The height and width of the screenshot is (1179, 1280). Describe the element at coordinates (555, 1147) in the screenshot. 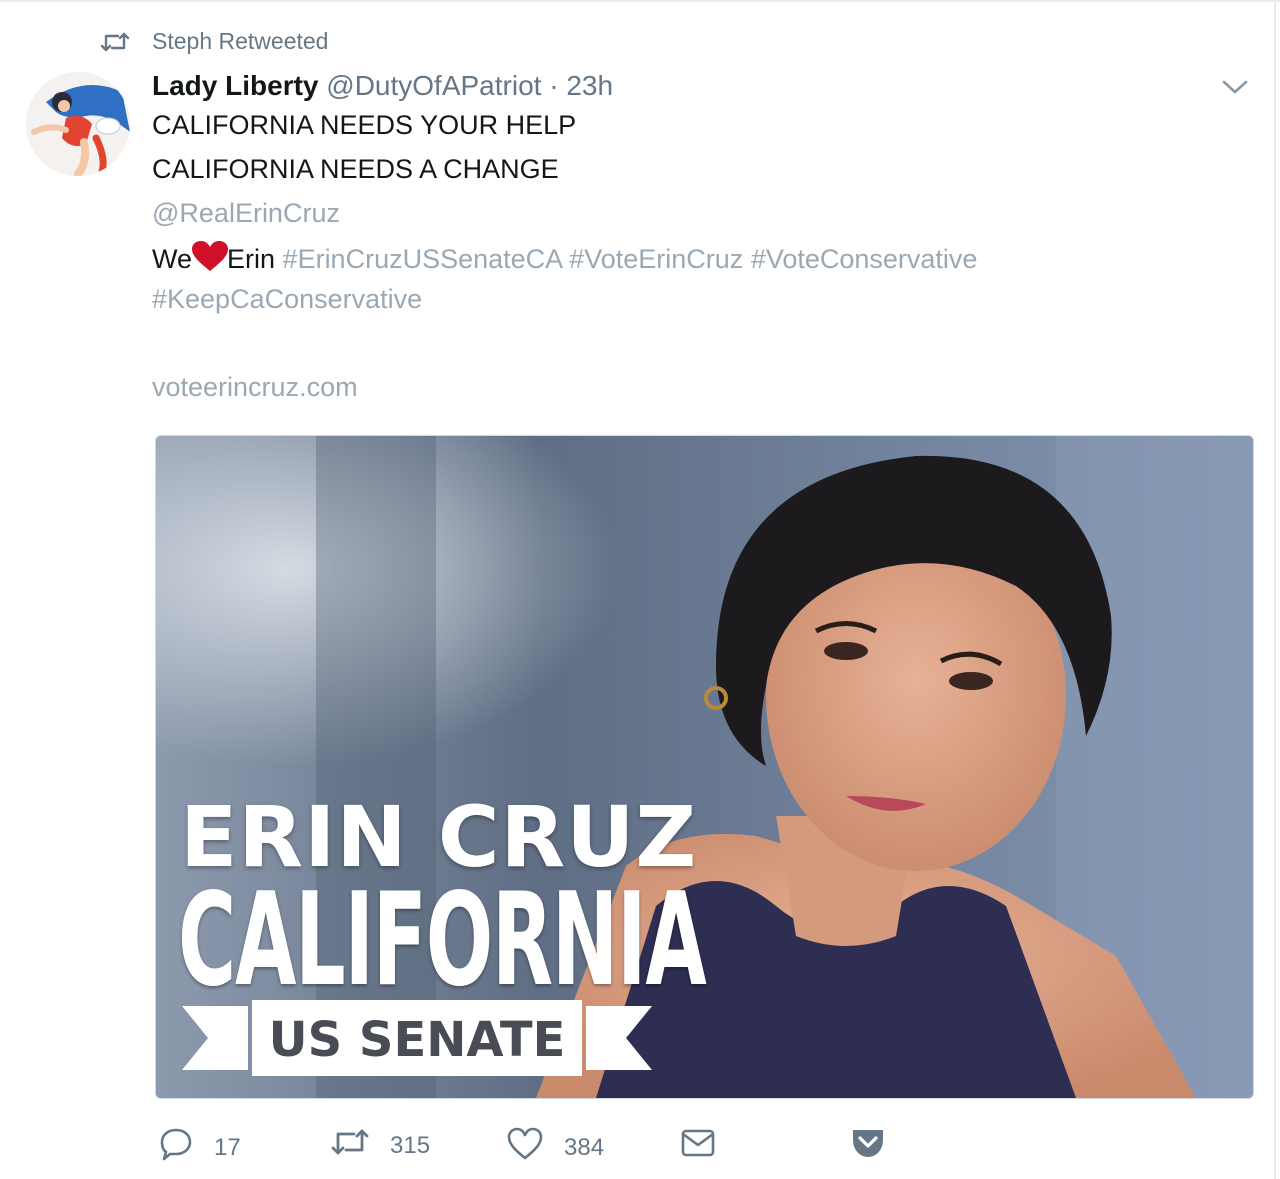

I see `like-button: 384` at that location.